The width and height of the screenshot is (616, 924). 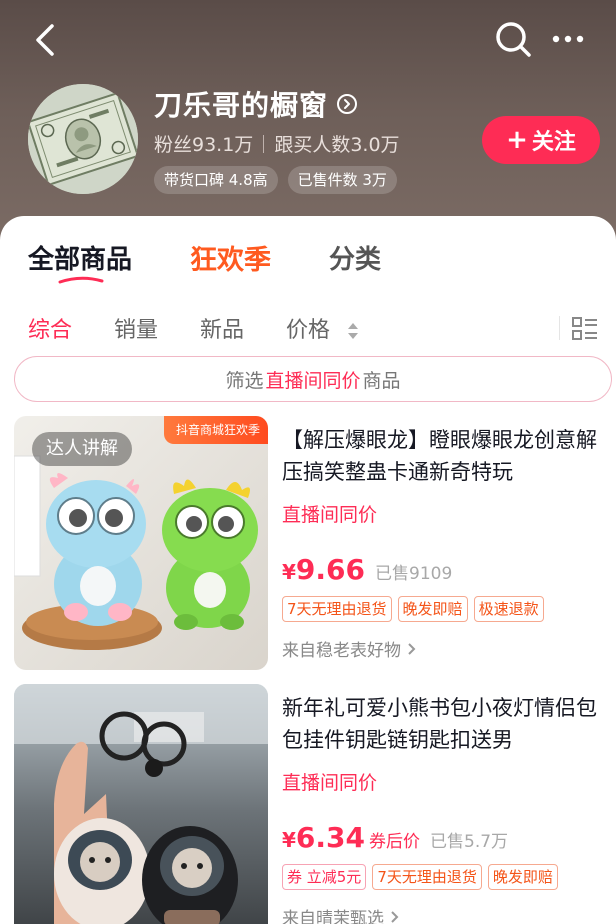 I want to click on dollar-bill-image, so click(x=83, y=139).